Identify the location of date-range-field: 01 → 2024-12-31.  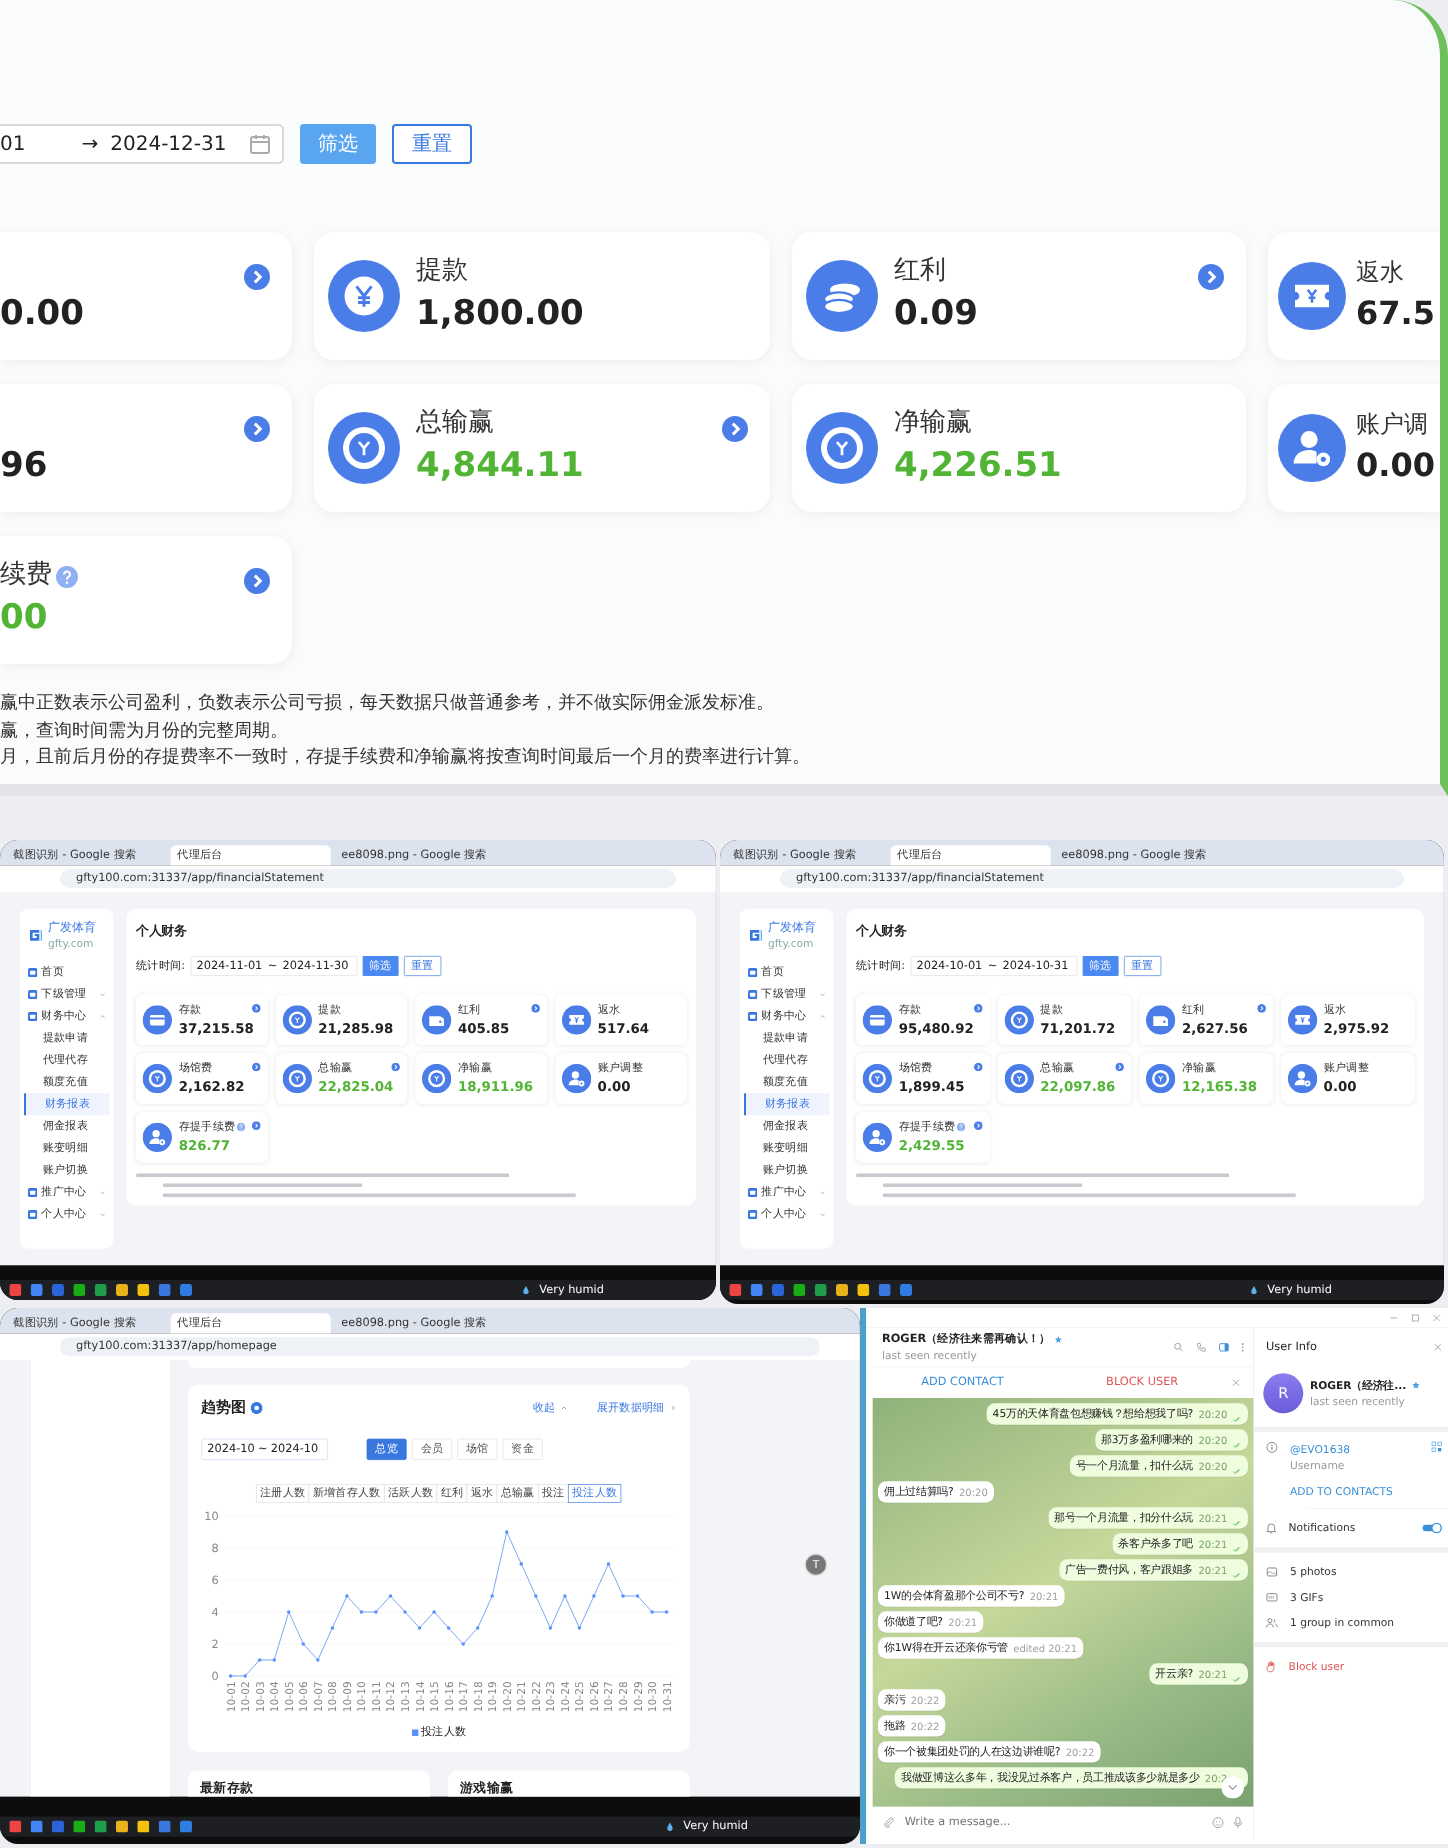
(142, 144).